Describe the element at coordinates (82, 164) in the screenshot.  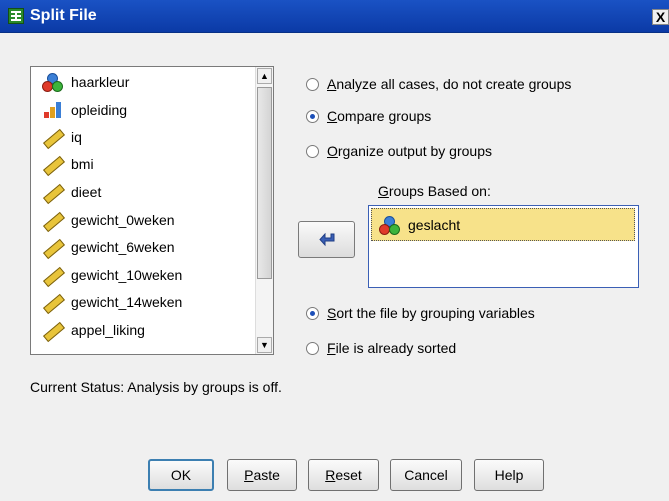
I see `variable-name: bmi` at that location.